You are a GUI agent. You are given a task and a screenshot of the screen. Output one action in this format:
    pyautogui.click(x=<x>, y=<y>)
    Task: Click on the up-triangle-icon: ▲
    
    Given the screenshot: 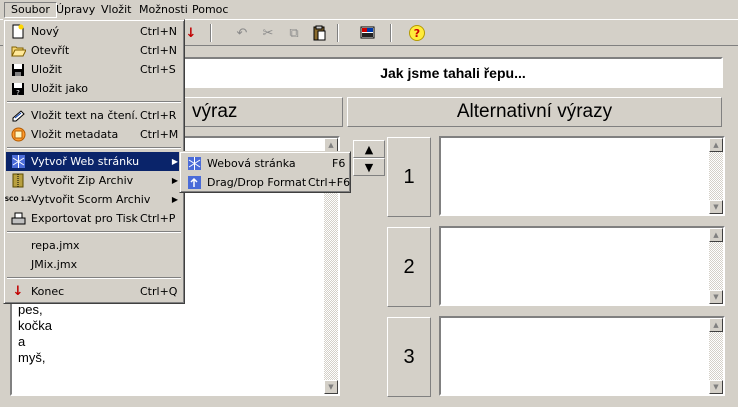 What is the action you would take?
    pyautogui.click(x=369, y=149)
    